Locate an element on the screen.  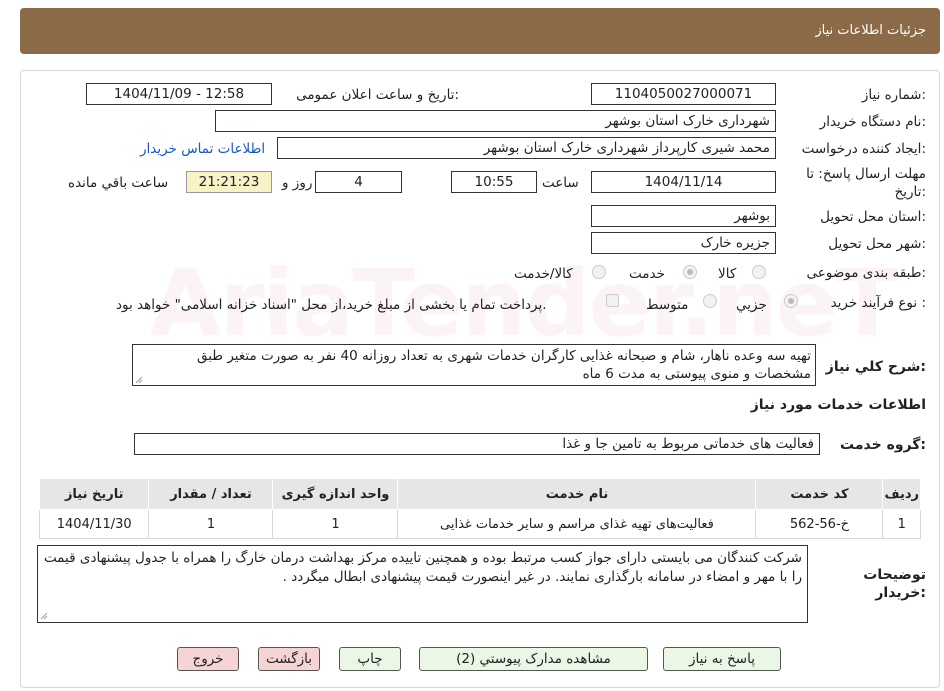
deadline-label: مهلت ارسال پاسخ: تا is located at coordinates (866, 174).